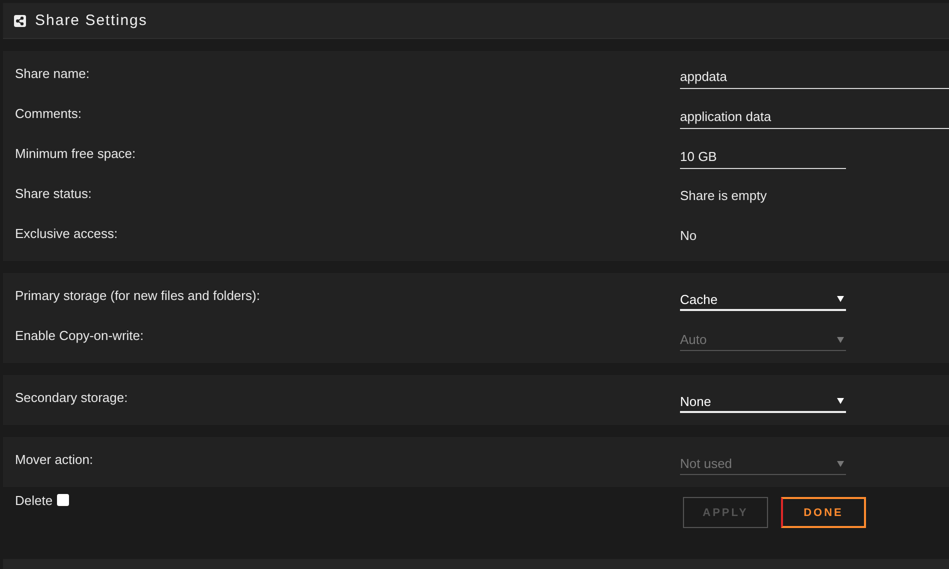 The height and width of the screenshot is (569, 949). What do you see at coordinates (75, 153) in the screenshot?
I see `field-label: Minimum free space:` at bounding box center [75, 153].